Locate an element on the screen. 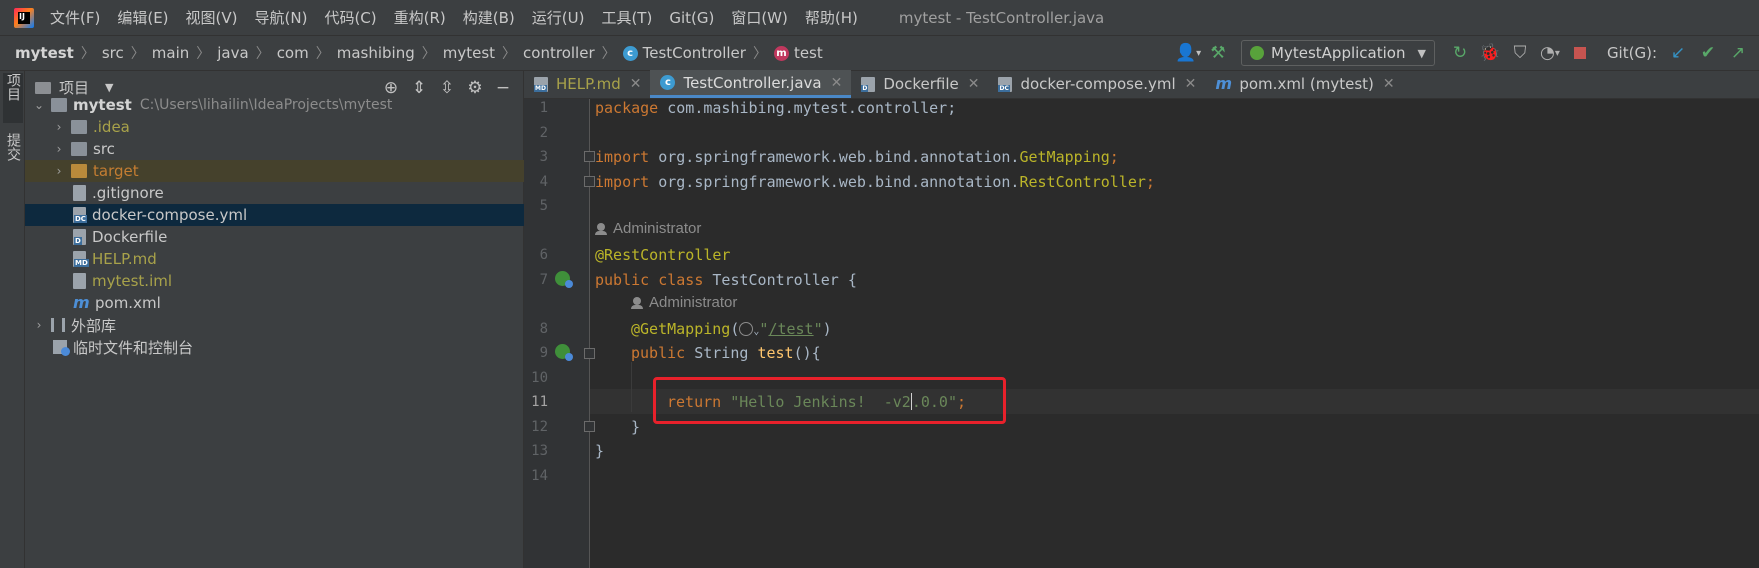 Image resolution: width=1759 pixels, height=568 pixels. chevron-down-icon: ⌄ is located at coordinates (39, 105).